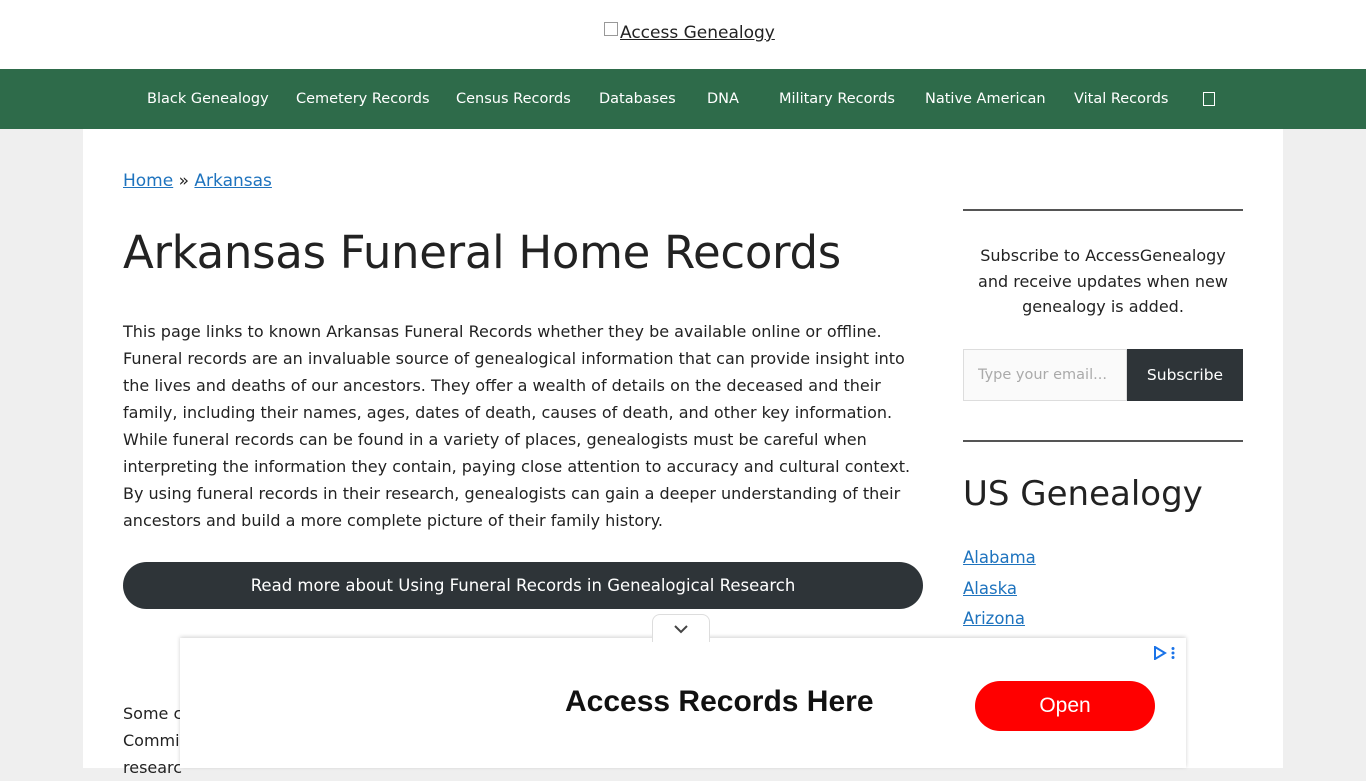 Image resolution: width=1366 pixels, height=781 pixels. I want to click on search-icon, so click(1210, 99).